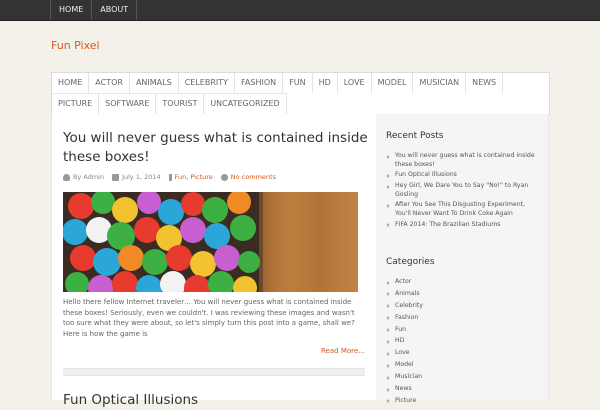  Describe the element at coordinates (355, 83) in the screenshot. I see `category-nav-item: LOVE` at that location.